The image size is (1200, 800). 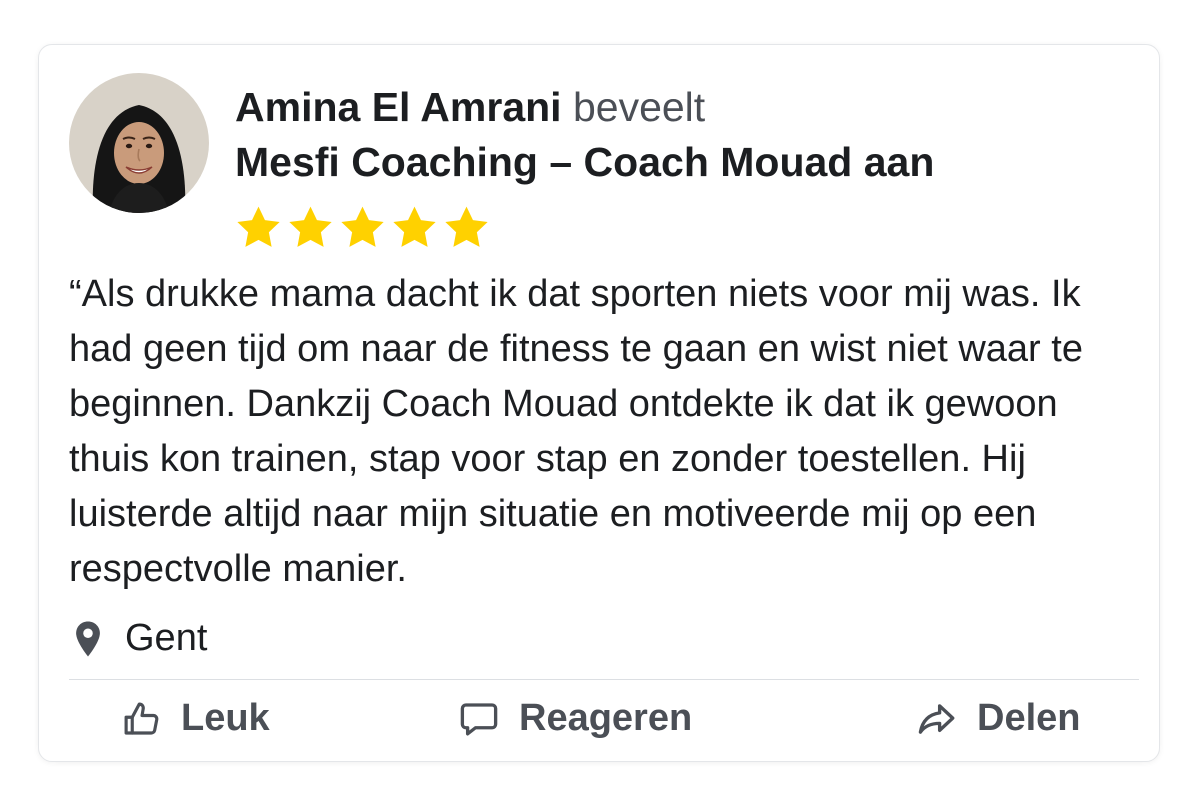 I want to click on action-bar: Leuk Reageren Delen, so click(x=599, y=721).